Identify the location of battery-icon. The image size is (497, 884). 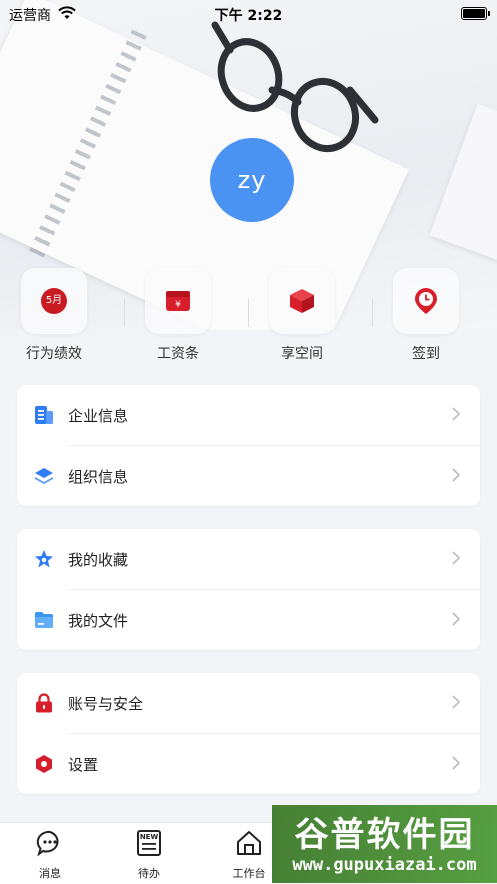
(475, 13).